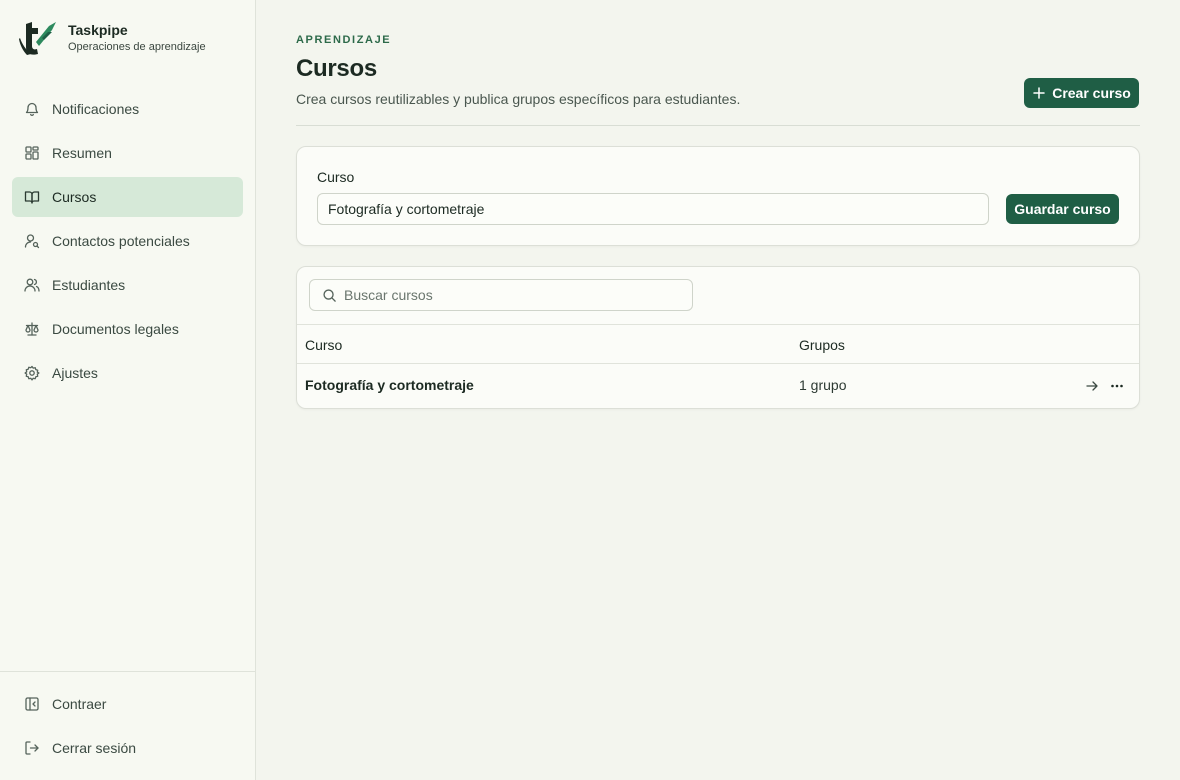  I want to click on create-course-button: Crear curso, so click(1081, 93).